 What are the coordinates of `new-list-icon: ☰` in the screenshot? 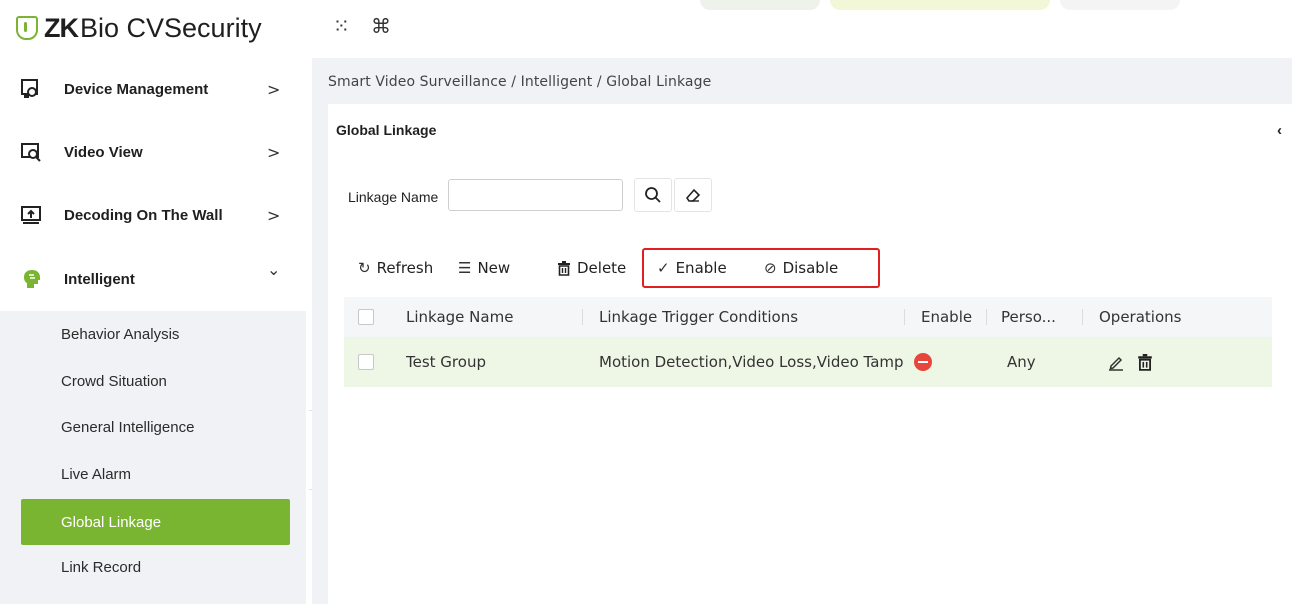 It's located at (465, 268).